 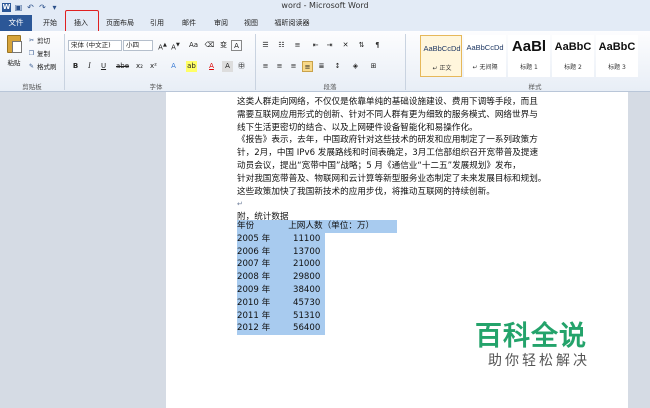 What do you see at coordinates (254, 251) in the screenshot?
I see `year-cell: 2006 年` at bounding box center [254, 251].